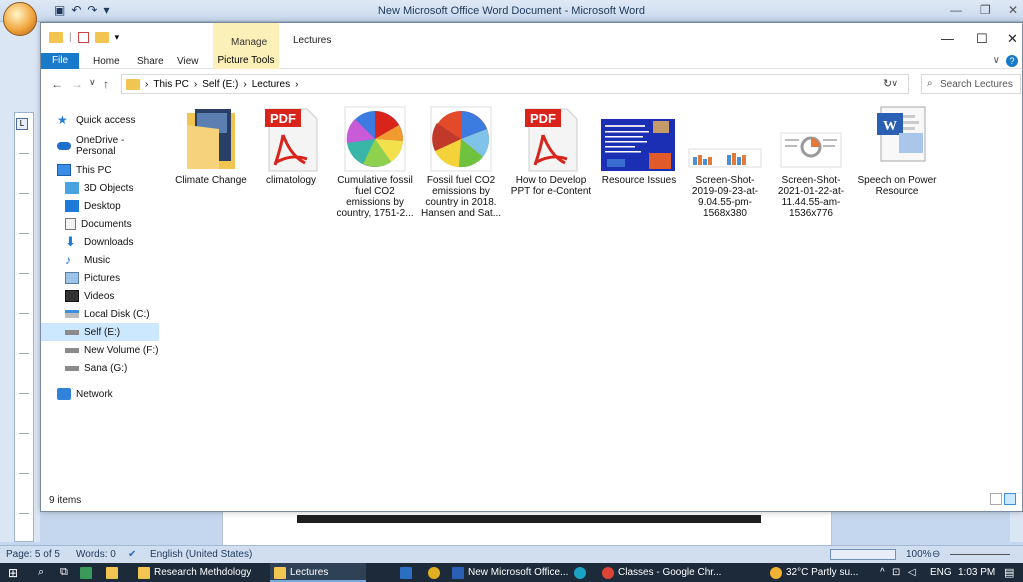  Describe the element at coordinates (982, 39) in the screenshot. I see `explorer-maximize-icon: ☐` at that location.